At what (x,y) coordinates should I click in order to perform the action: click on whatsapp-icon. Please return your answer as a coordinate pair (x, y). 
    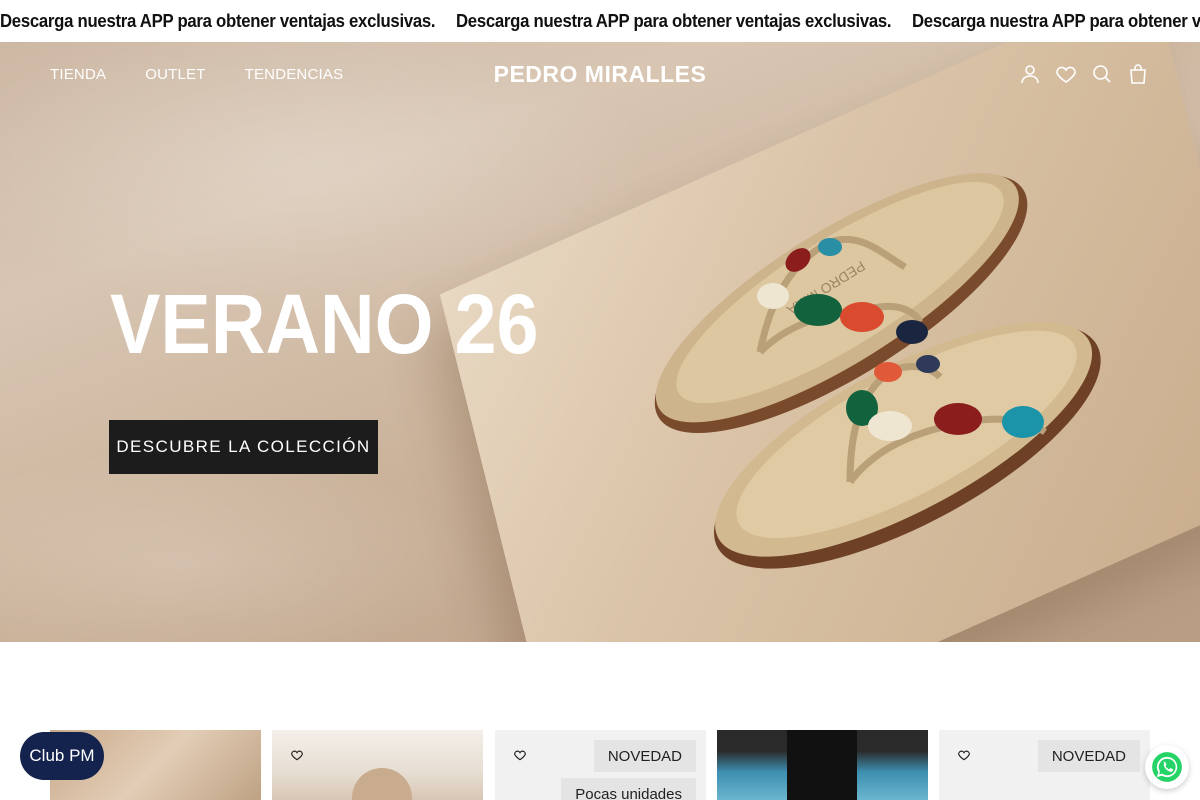
    Looking at the image, I should click on (1167, 767).